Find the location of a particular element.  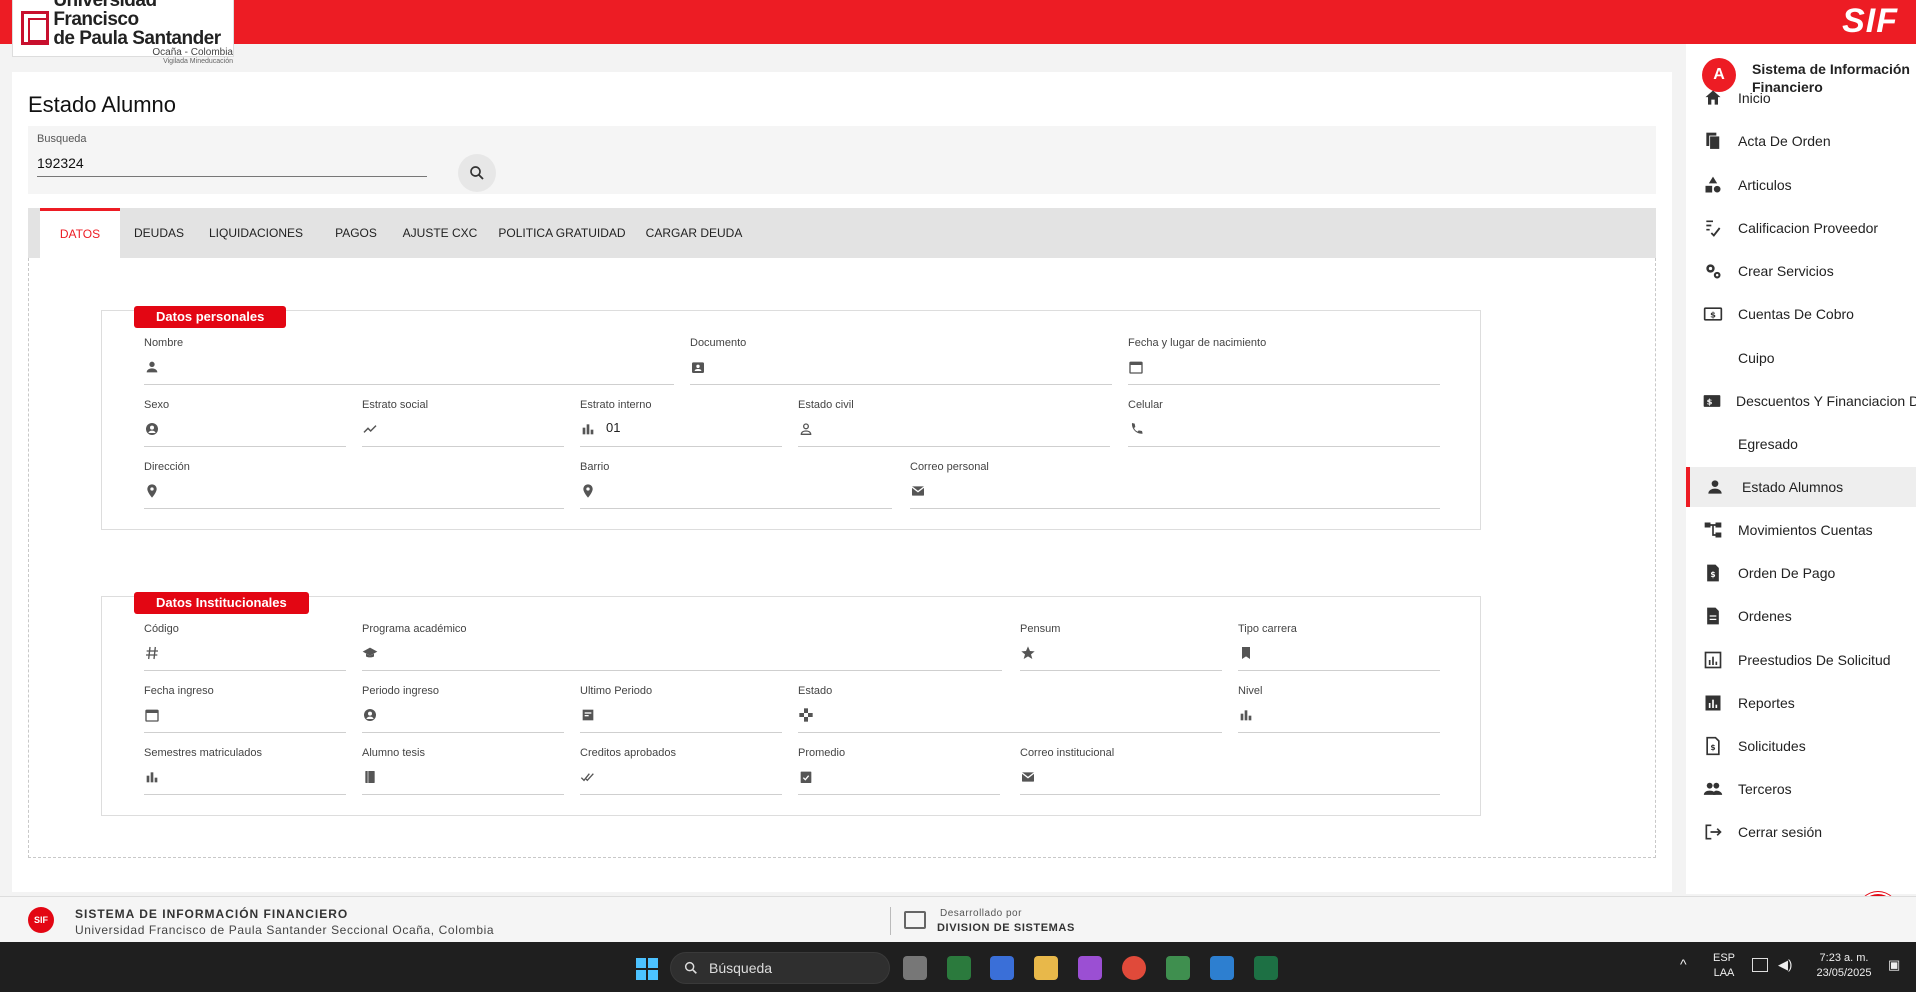

chat-app-icon is located at coordinates (959, 968).